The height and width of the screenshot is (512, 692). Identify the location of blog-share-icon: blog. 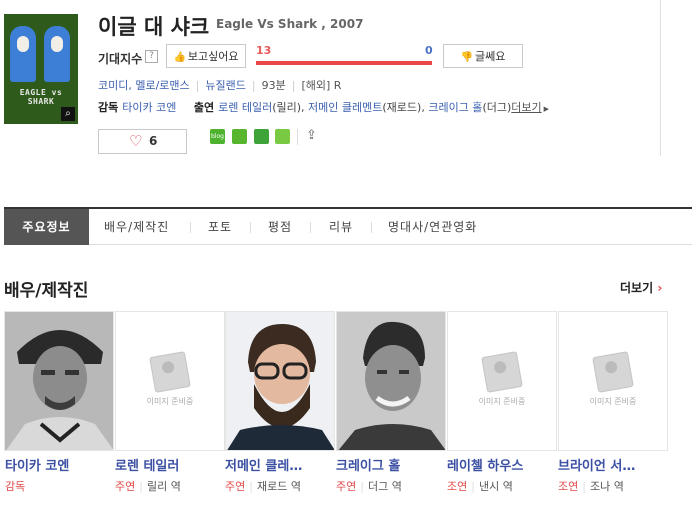
(217, 136).